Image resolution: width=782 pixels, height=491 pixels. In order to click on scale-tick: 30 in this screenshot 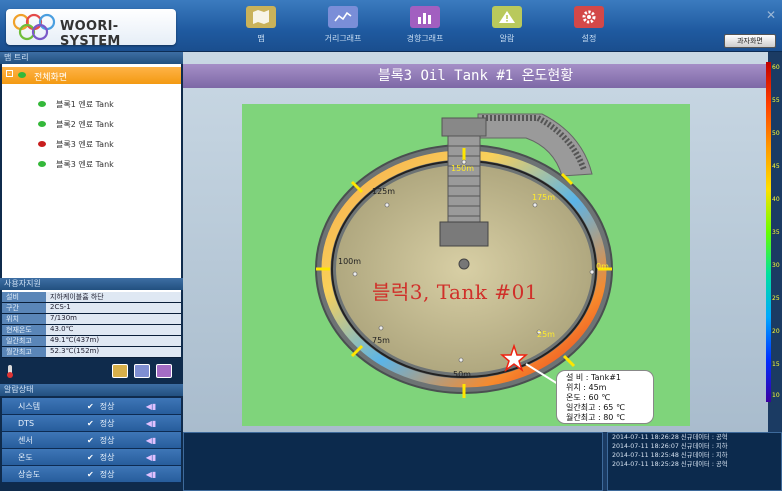, I will do `click(776, 265)`.